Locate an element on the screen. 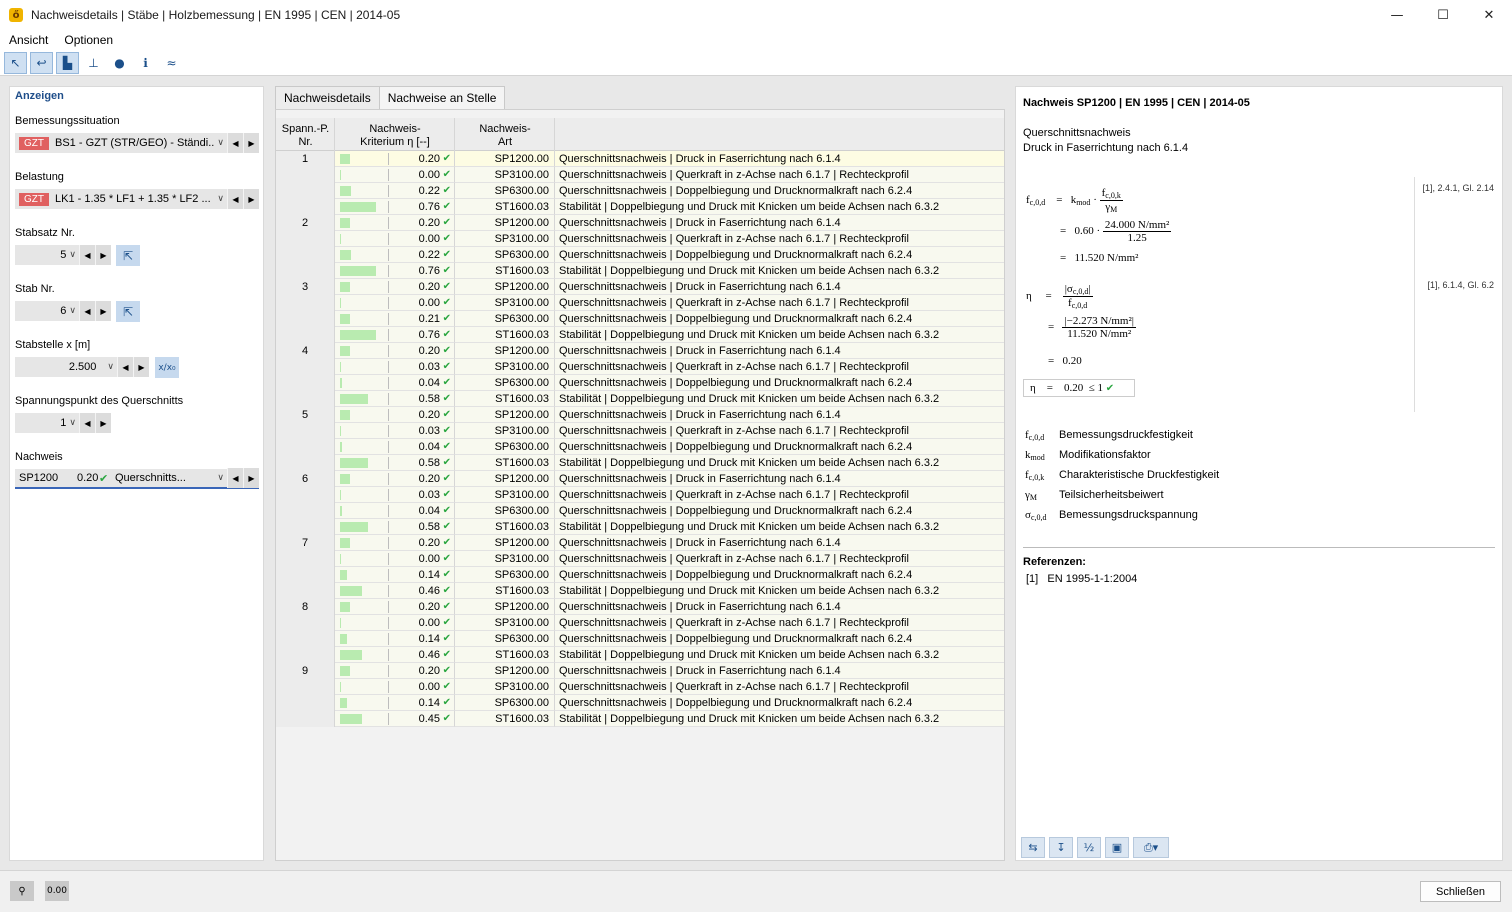 The width and height of the screenshot is (1512, 912). check-id-cell: ST1600.03 is located at coordinates (505, 463).